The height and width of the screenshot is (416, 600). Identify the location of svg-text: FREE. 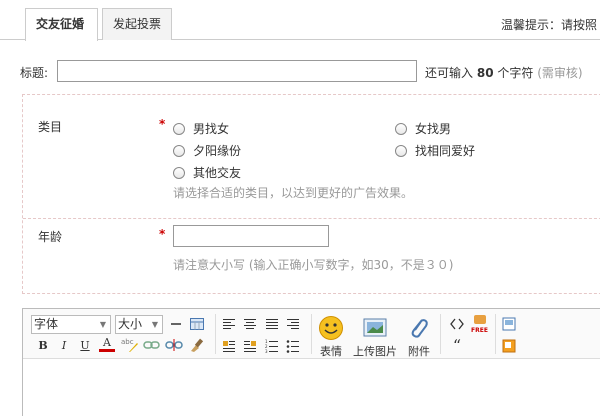
(479, 330).